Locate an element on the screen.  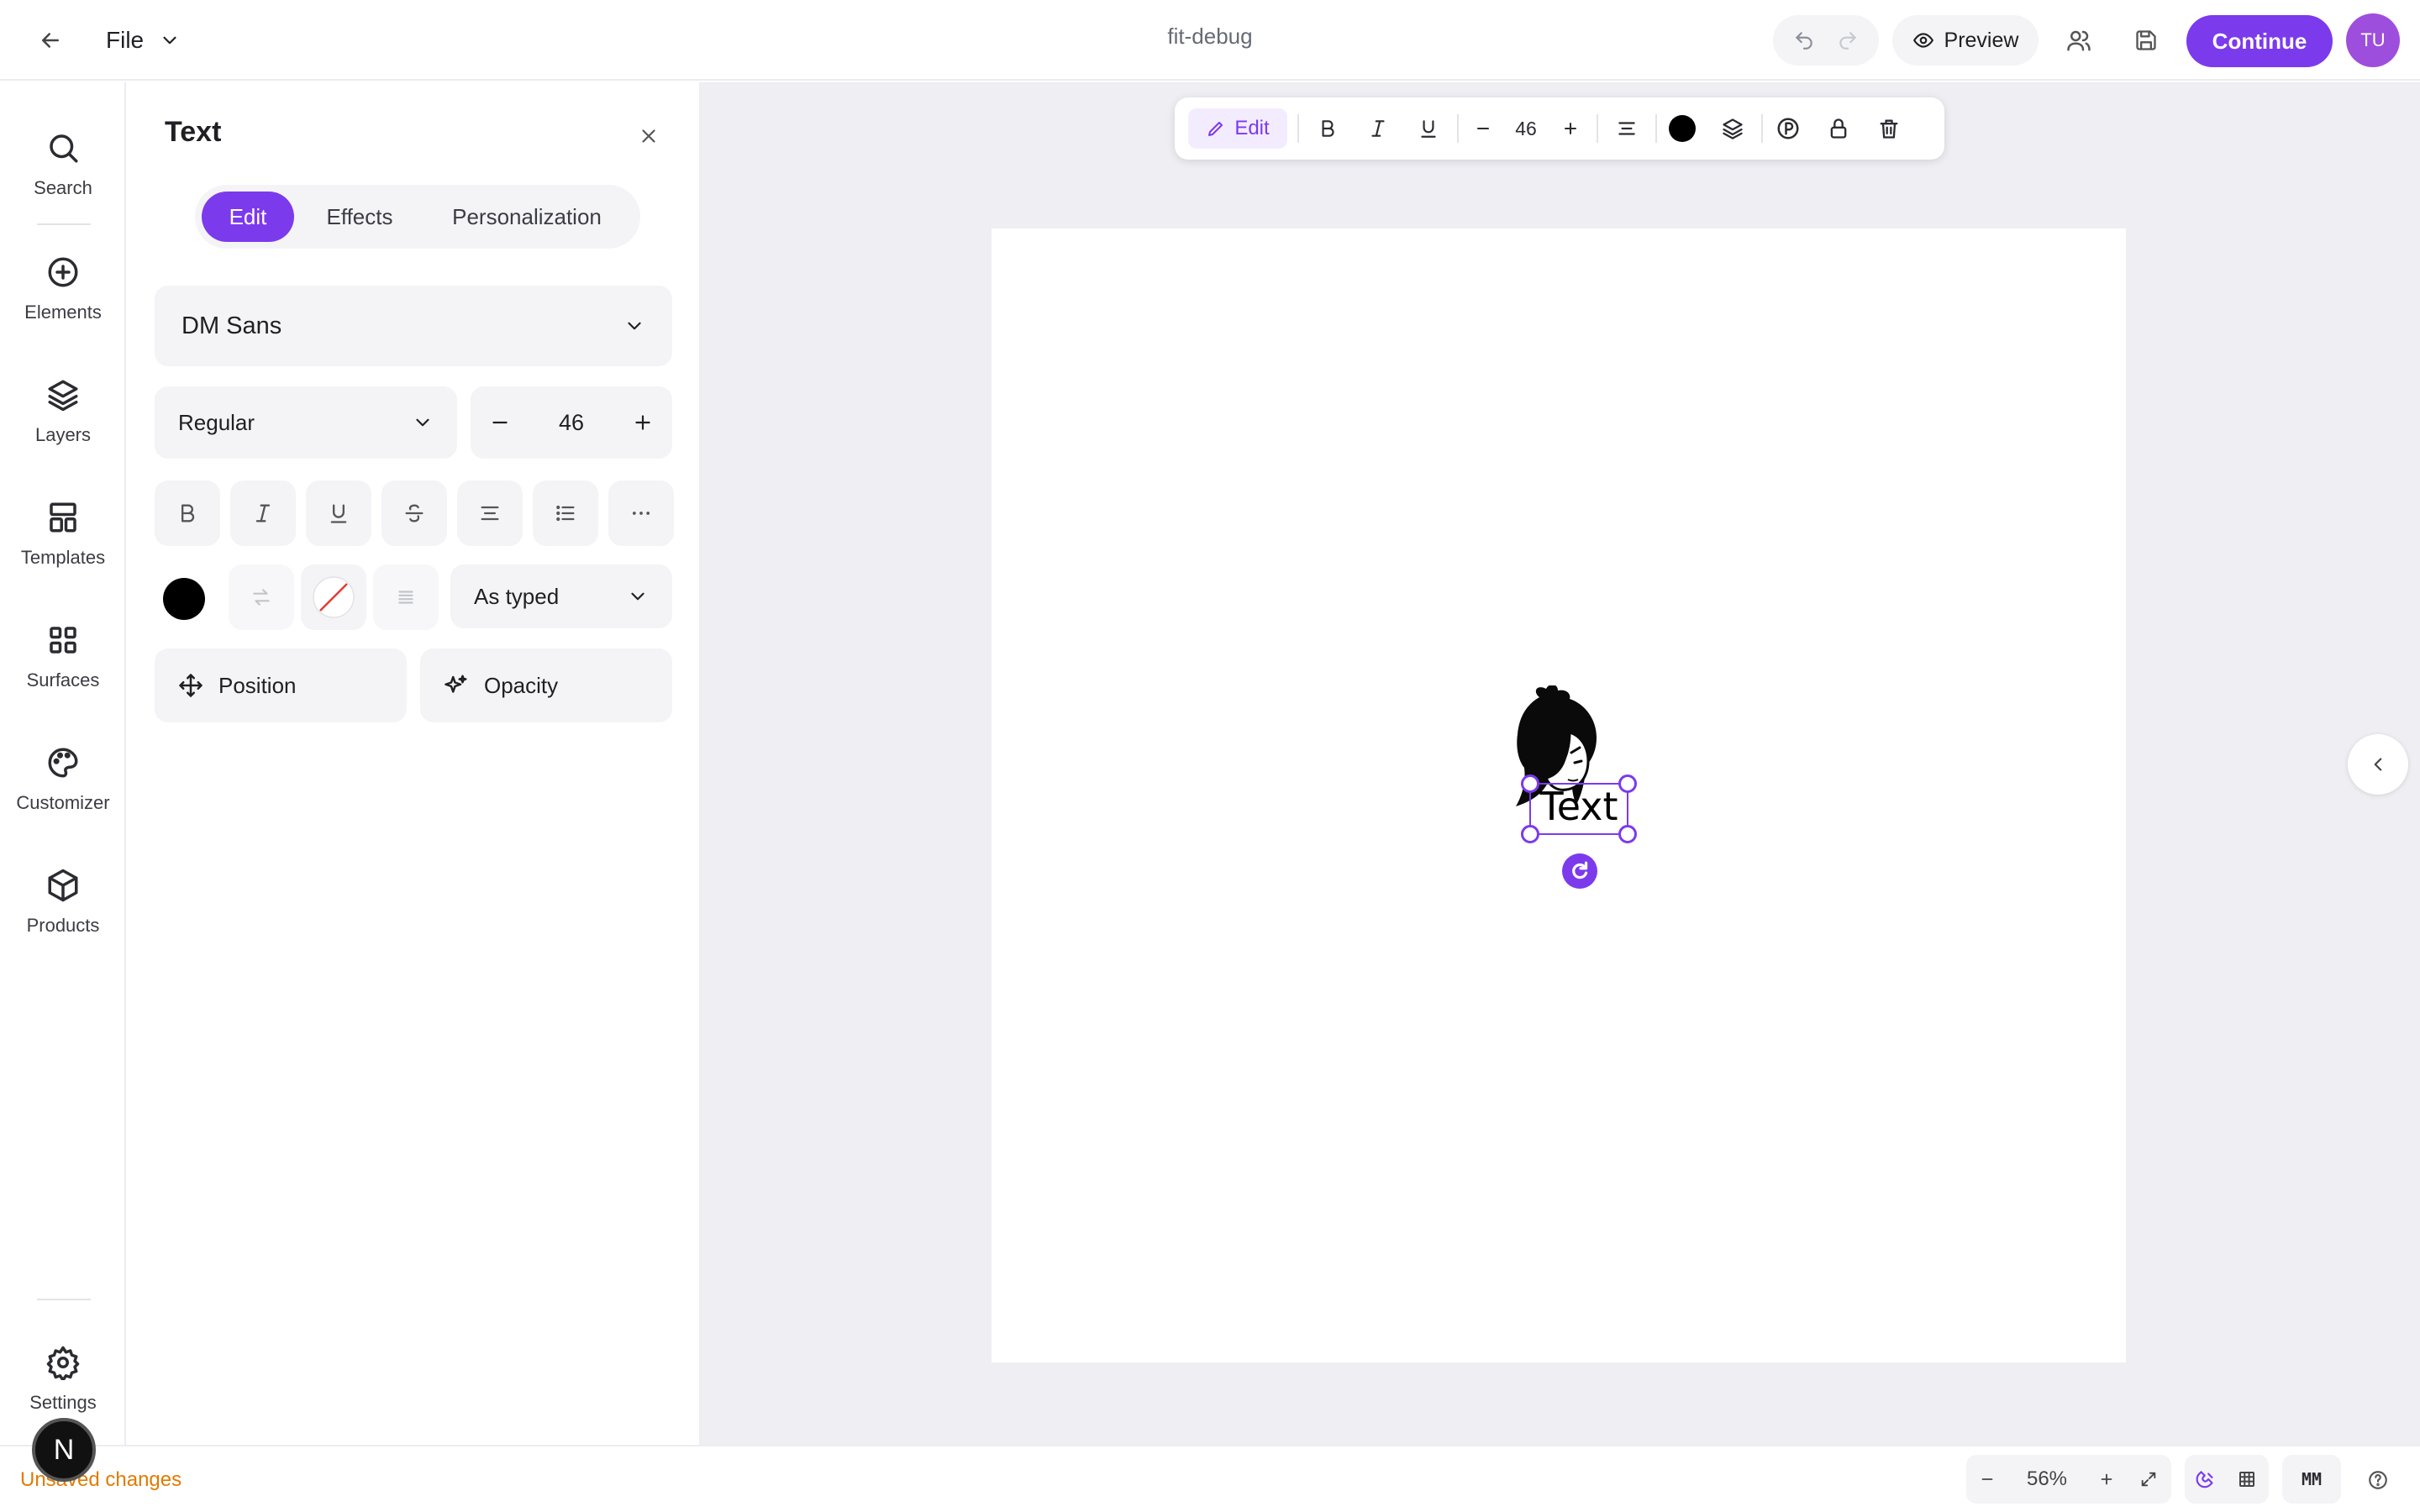
zoom-level: 56% is located at coordinates (2047, 1479).